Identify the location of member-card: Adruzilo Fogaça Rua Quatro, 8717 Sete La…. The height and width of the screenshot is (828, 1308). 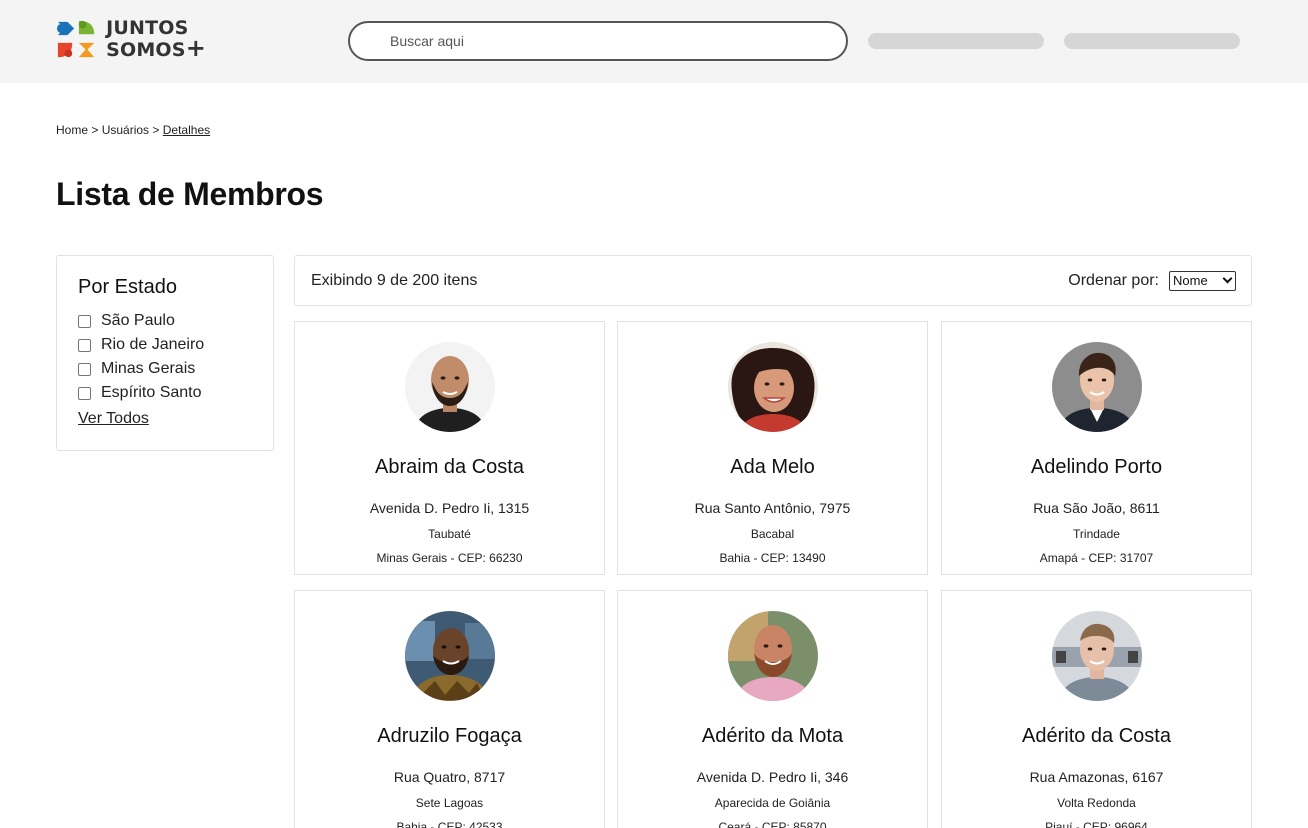
(449, 709).